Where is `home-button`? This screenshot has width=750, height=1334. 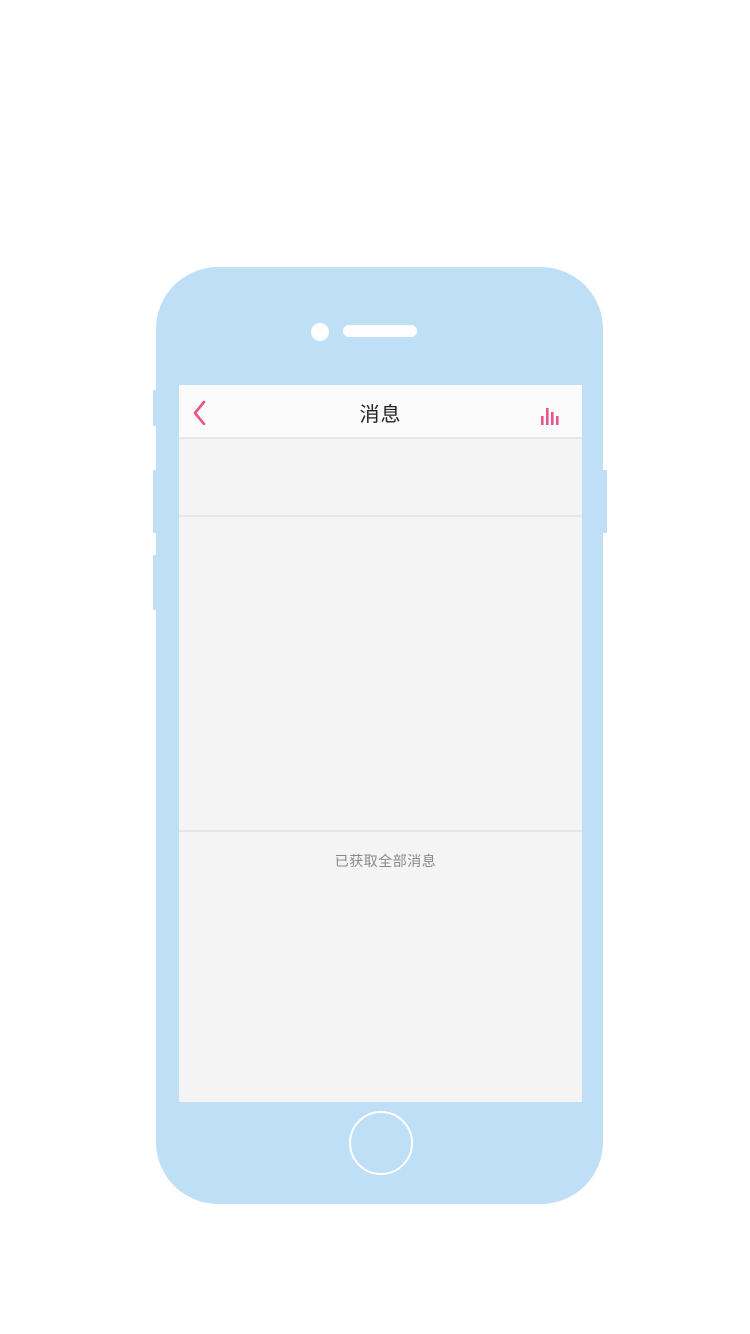
home-button is located at coordinates (381, 1143).